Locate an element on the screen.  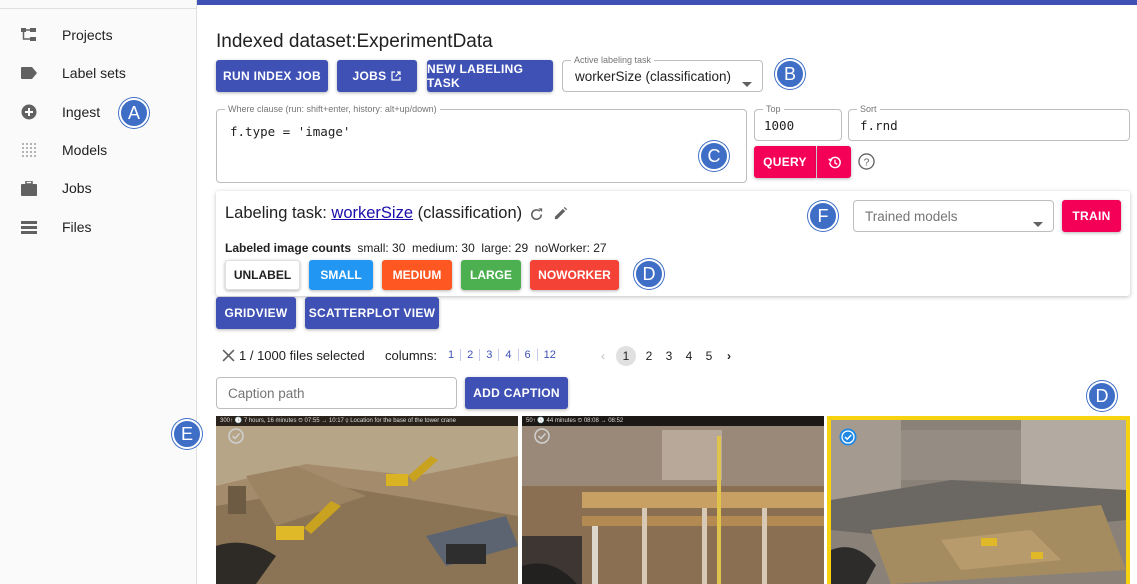
query-button: QUERY is located at coordinates (785, 162).